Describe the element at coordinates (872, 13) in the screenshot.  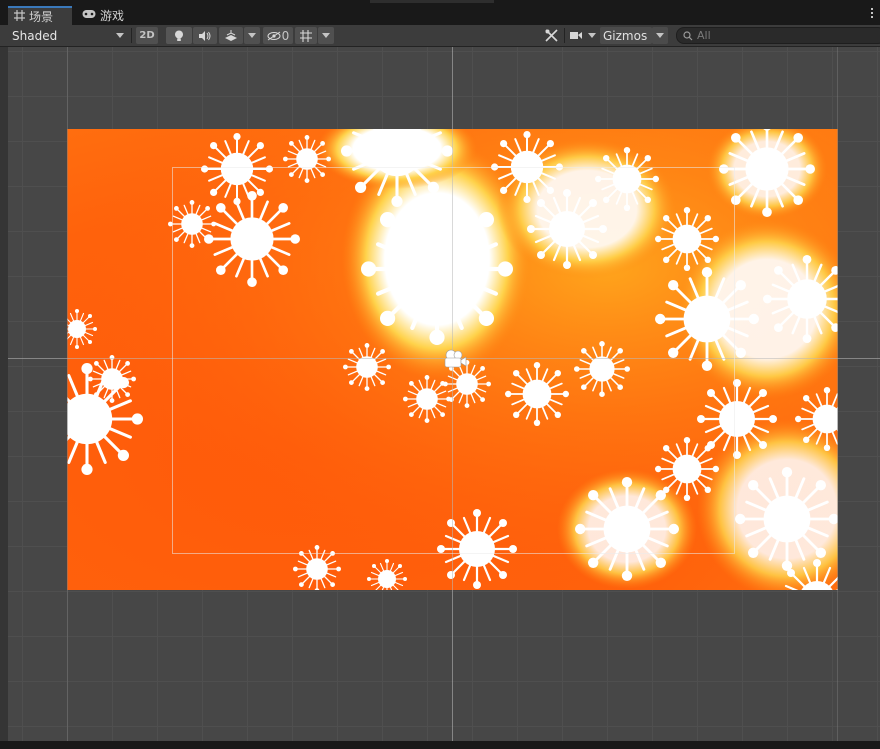
I see `more-options-icon` at that location.